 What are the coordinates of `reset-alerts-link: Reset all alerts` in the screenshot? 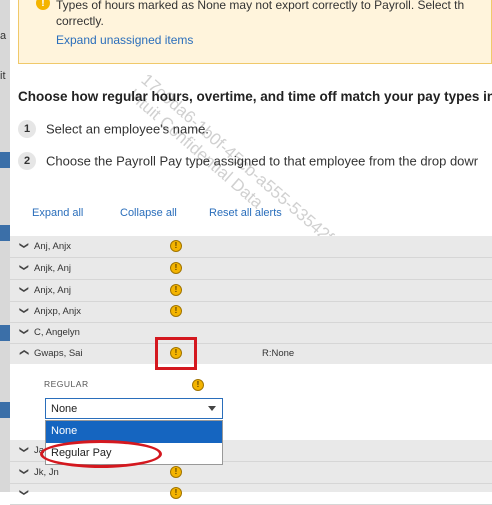 It's located at (245, 213).